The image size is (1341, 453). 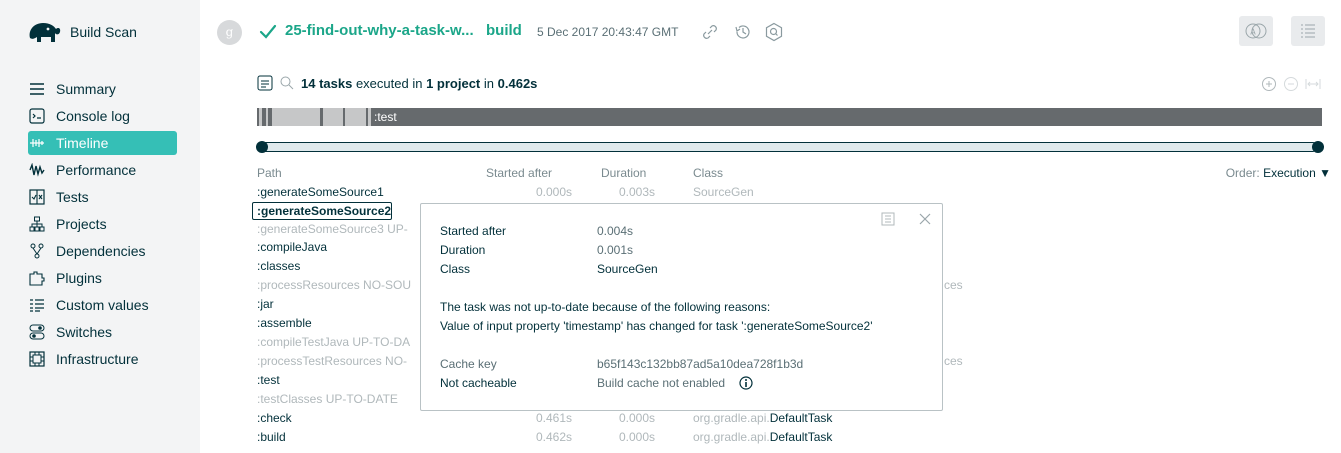 I want to click on sidebar-item-custom-values: Custom values, so click(x=102, y=305).